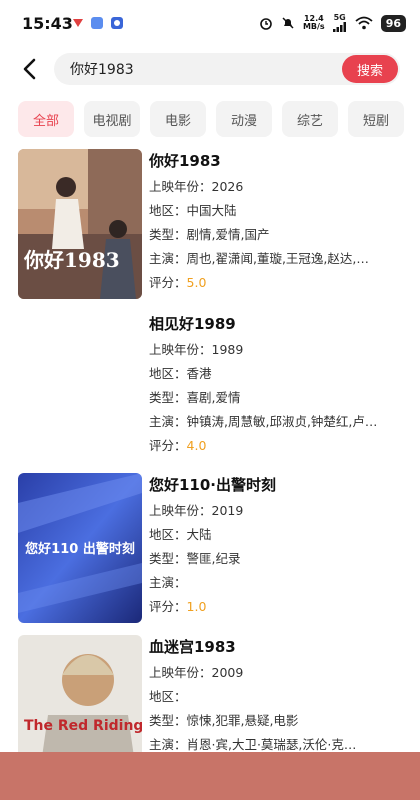 The height and width of the screenshot is (800, 420). Describe the element at coordinates (196, 445) in the screenshot. I see `score-value: 4.0` at that location.